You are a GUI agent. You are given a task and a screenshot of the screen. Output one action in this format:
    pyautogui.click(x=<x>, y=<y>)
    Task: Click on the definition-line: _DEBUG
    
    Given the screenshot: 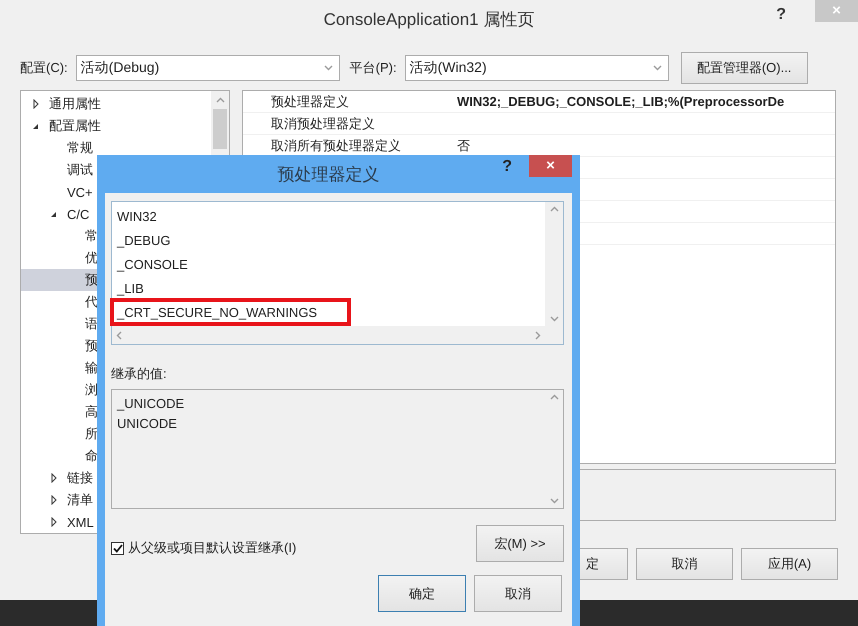 What is the action you would take?
    pyautogui.click(x=144, y=241)
    